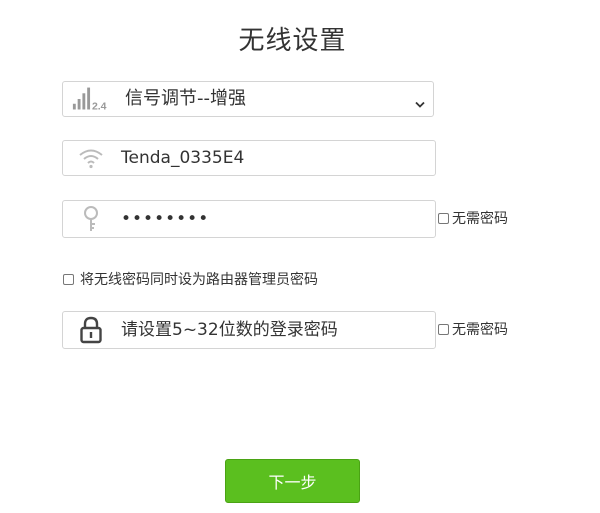  I want to click on admin-password-input: 请设置5~32位数的登录密码, so click(249, 330).